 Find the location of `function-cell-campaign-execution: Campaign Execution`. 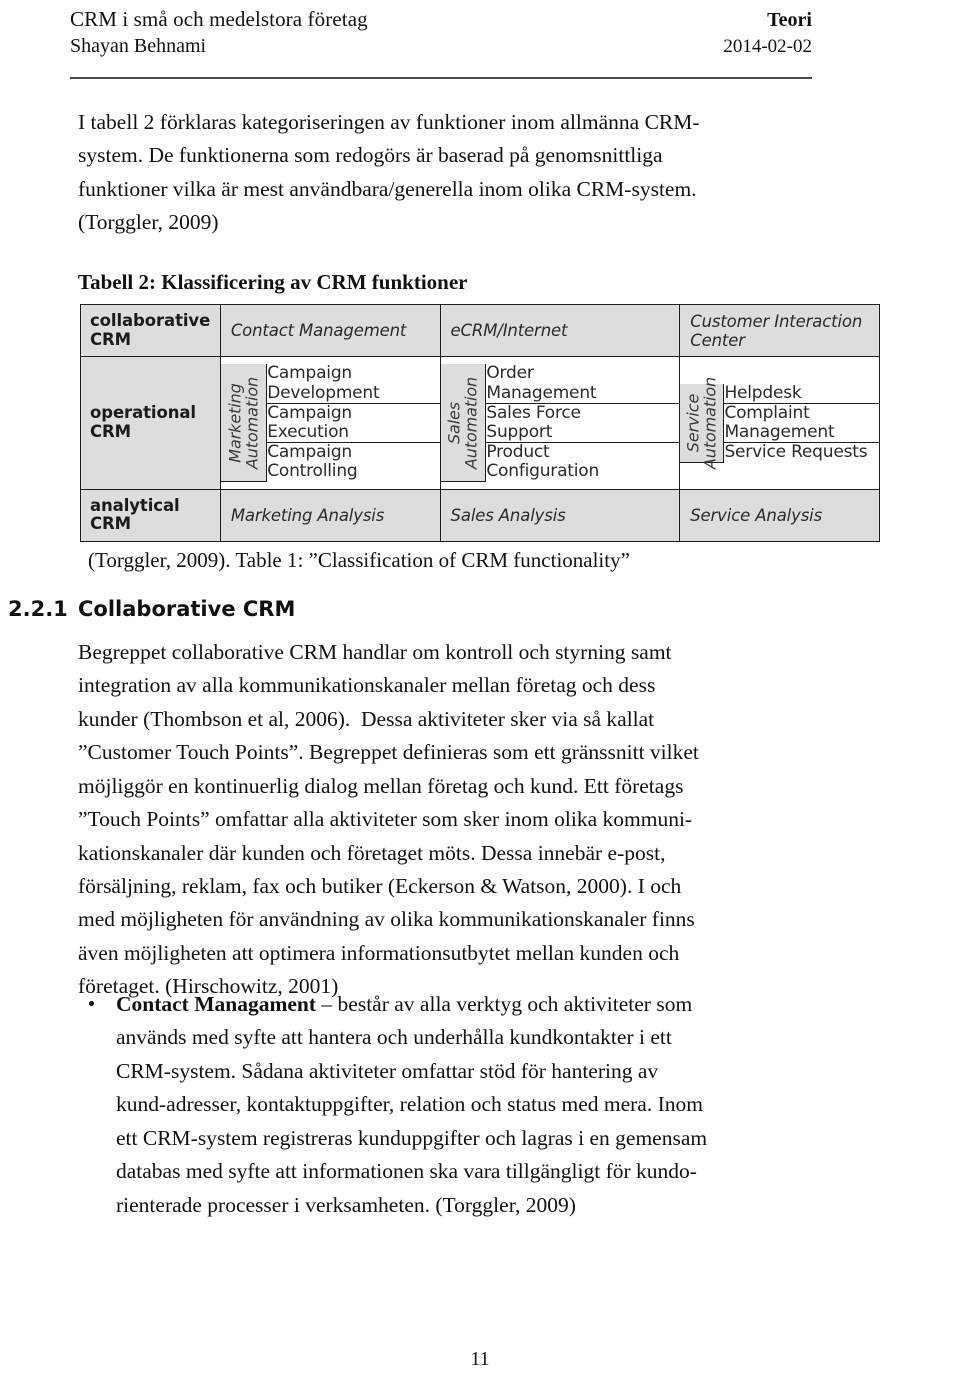

function-cell-campaign-execution: Campaign Execution is located at coordinates (353, 423).